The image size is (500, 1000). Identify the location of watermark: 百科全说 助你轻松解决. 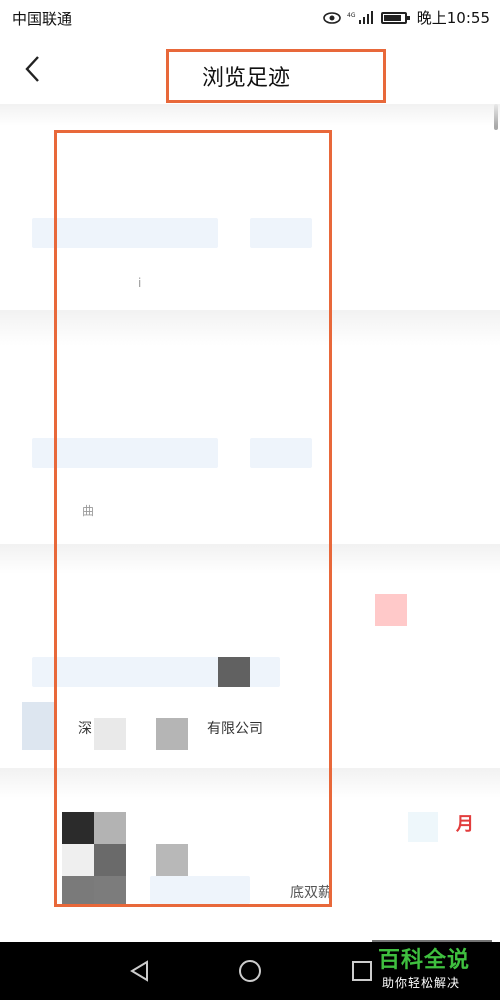
(432, 968).